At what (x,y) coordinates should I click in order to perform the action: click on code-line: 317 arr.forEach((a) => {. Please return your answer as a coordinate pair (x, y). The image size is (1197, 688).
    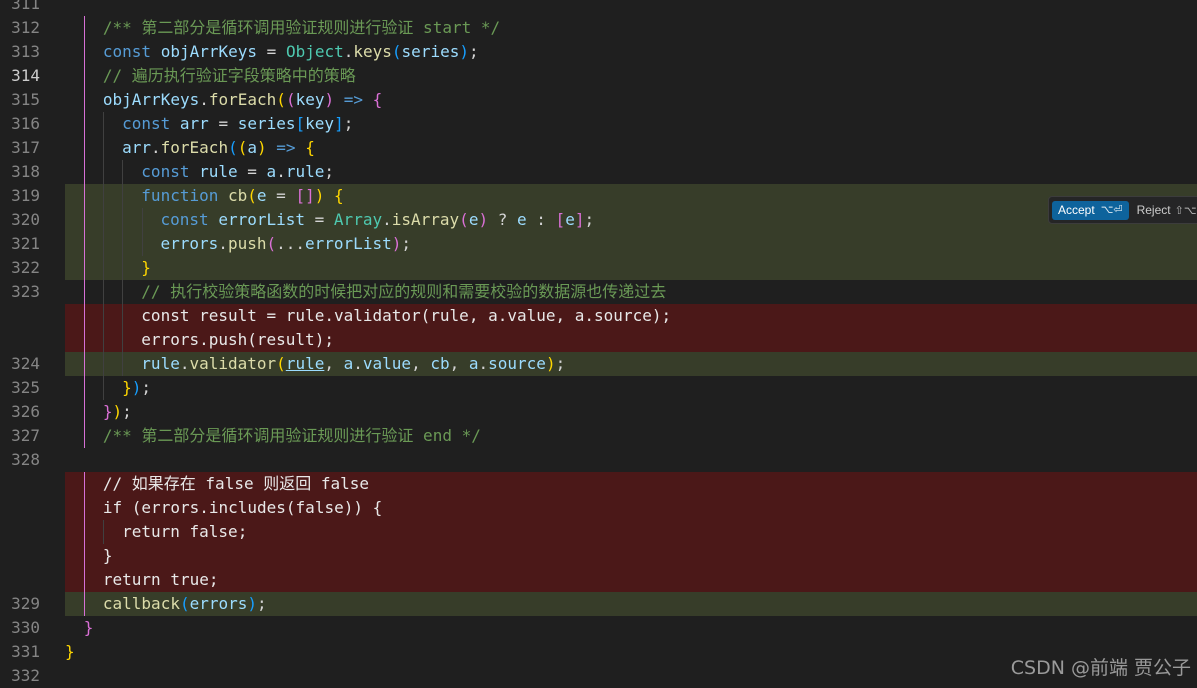
    Looking at the image, I should click on (598, 148).